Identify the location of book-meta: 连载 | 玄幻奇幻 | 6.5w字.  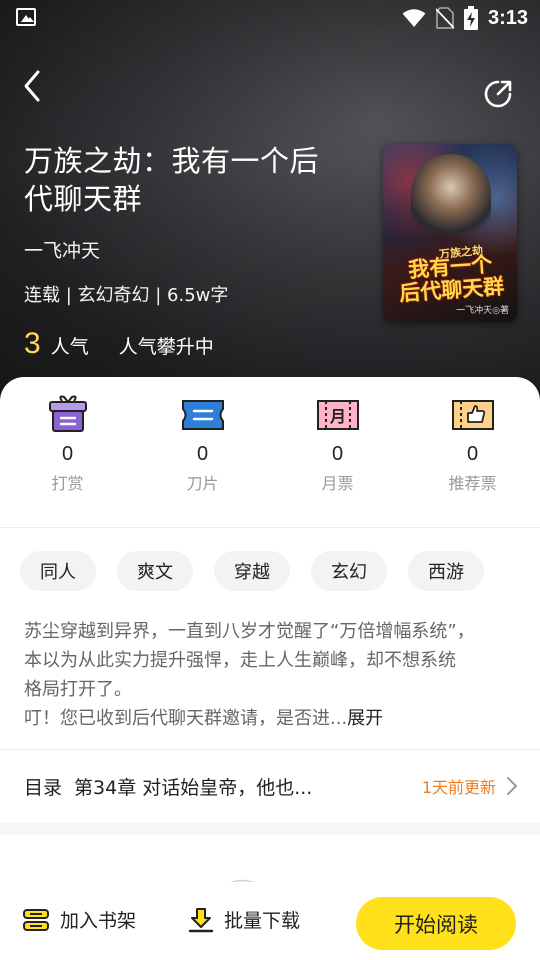
(126, 295).